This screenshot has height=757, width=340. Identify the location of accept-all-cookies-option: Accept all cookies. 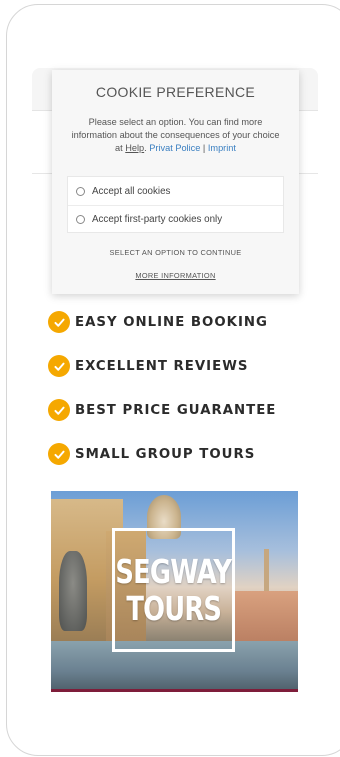
(175, 191).